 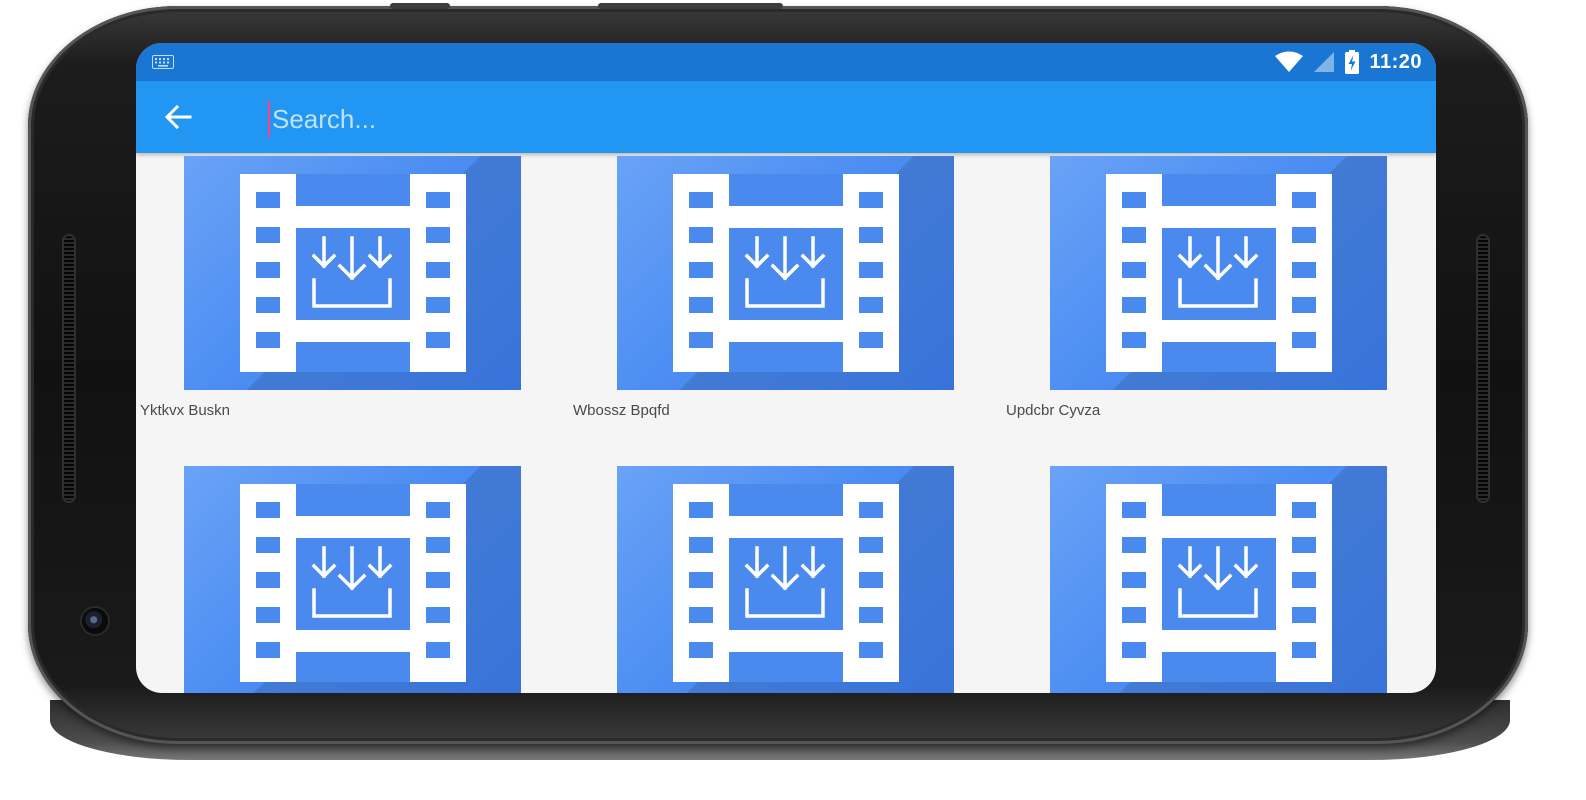 I want to click on arrow-back-icon, so click(x=178, y=117).